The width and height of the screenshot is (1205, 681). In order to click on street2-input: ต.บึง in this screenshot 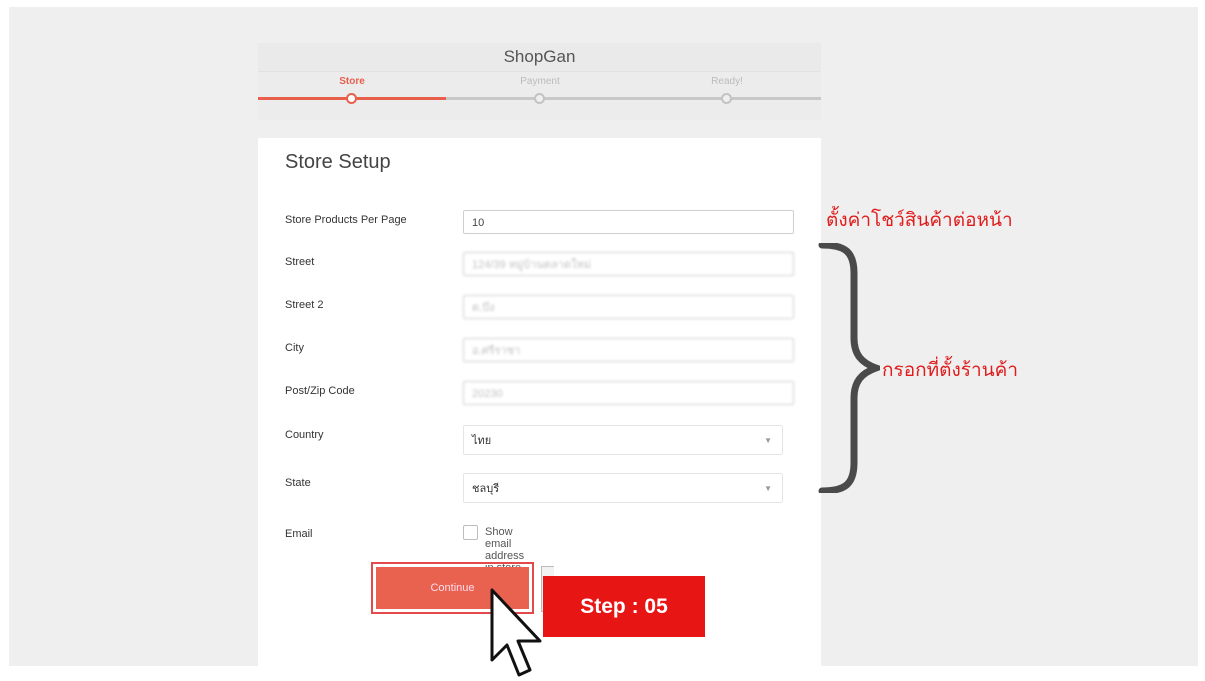, I will do `click(628, 307)`.